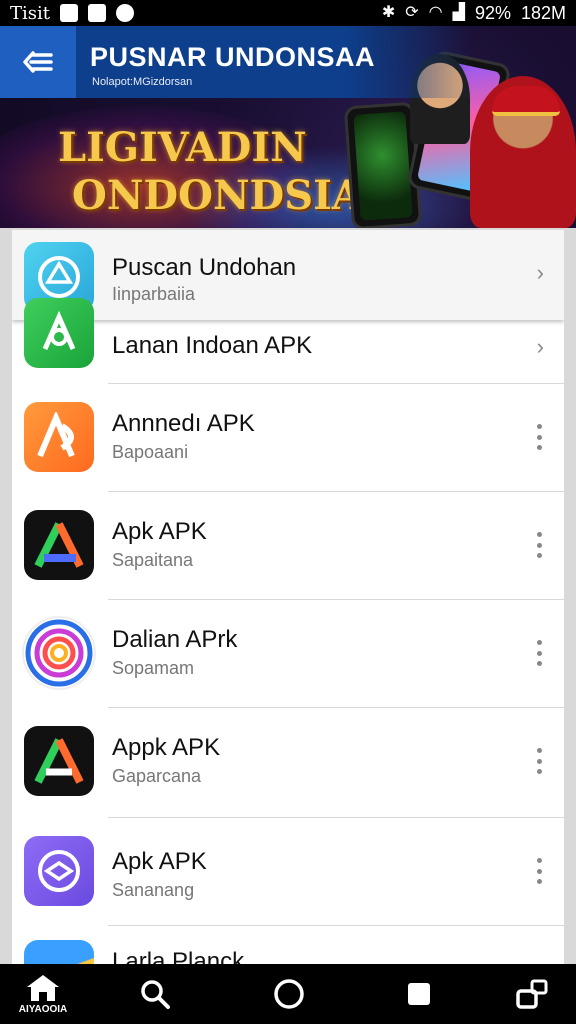  I want to click on nav-switch, so click(533, 994).